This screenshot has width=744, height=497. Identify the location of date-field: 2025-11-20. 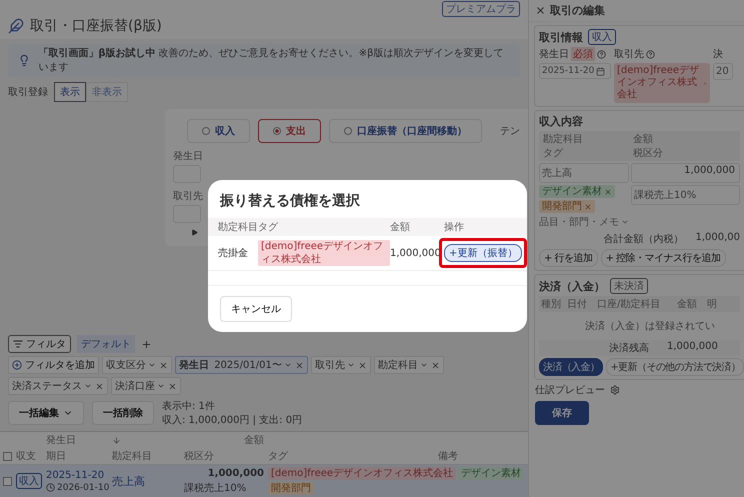
(575, 71).